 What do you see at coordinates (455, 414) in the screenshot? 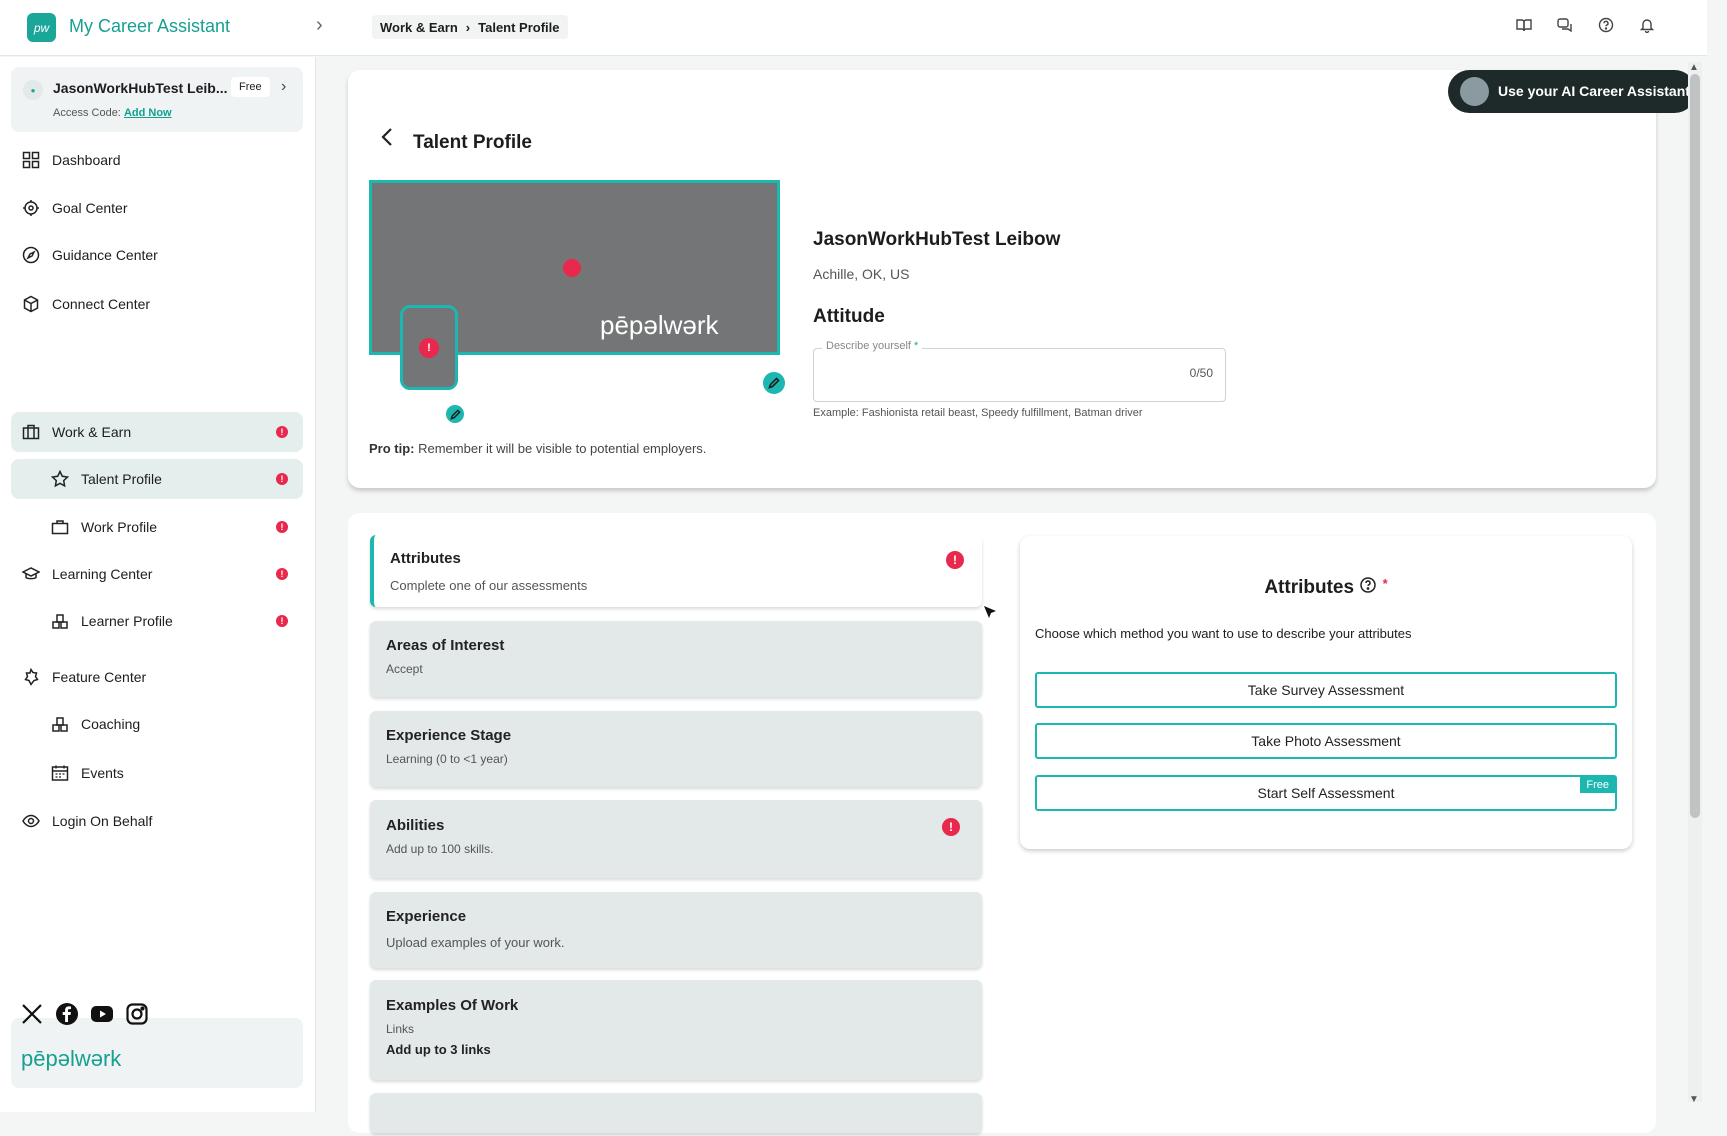
I see `edit-avatar-pencil-icon` at bounding box center [455, 414].